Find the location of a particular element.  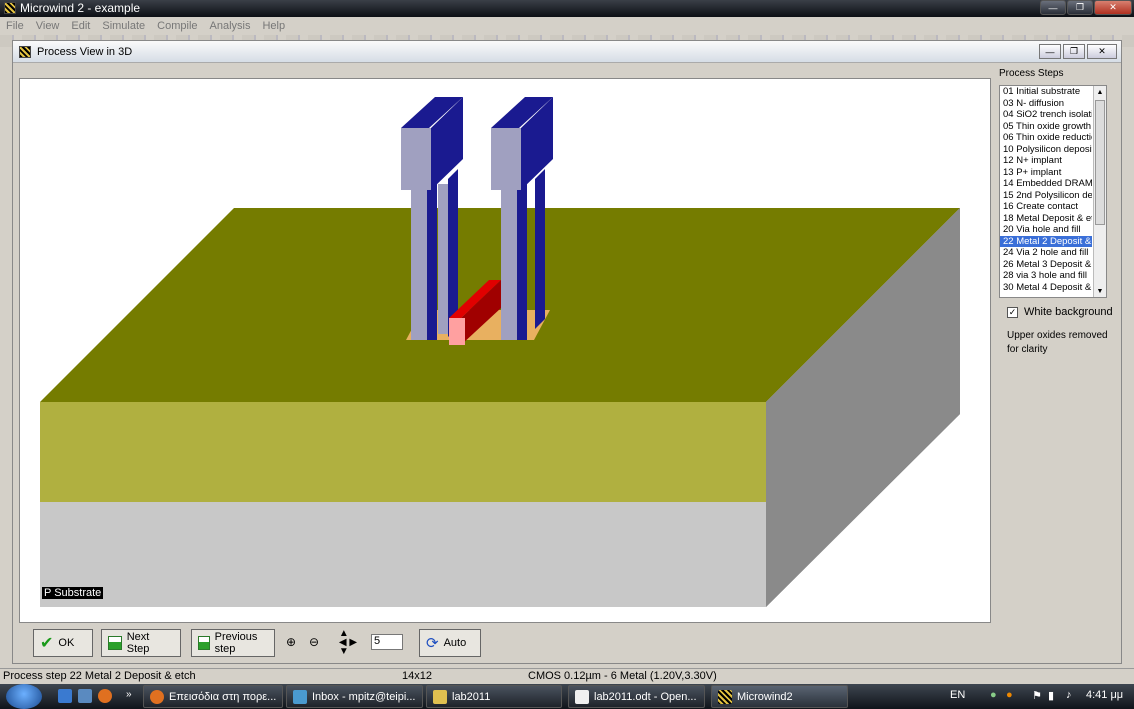

child-minimize-button: — is located at coordinates (1050, 51).